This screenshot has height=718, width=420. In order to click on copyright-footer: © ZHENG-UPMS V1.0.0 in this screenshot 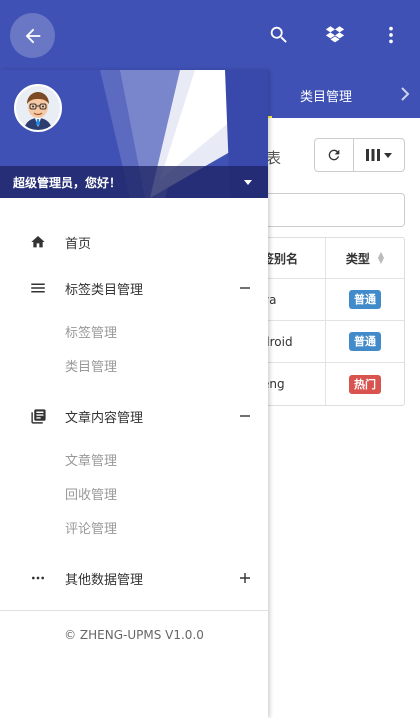, I will do `click(134, 635)`.